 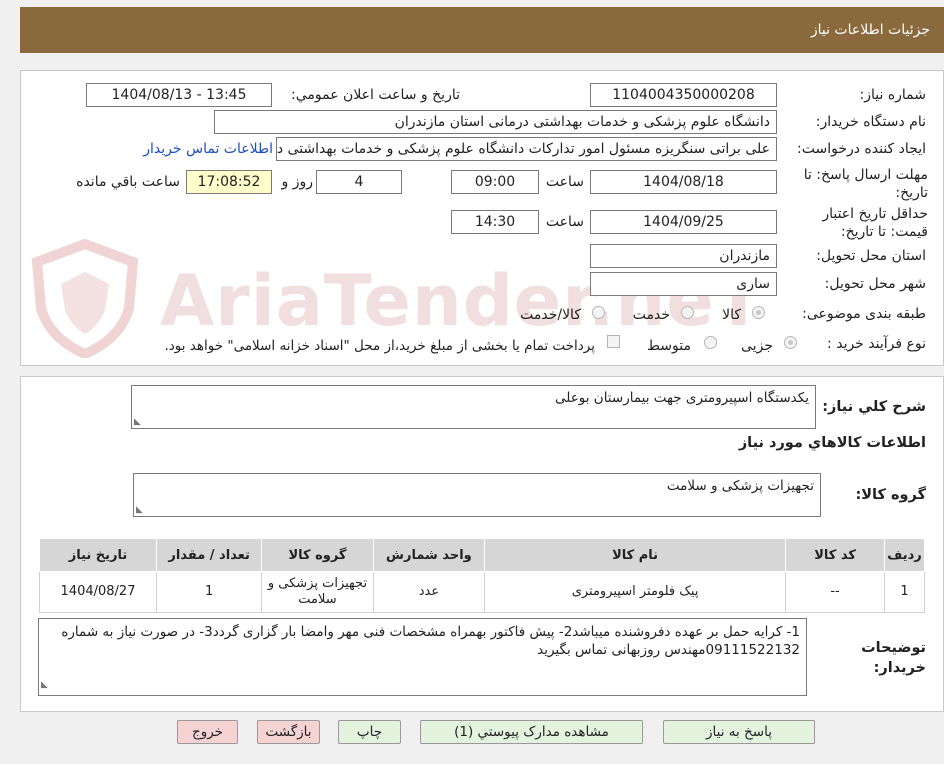 I want to click on deadline-time-label: ساعت, so click(x=564, y=182).